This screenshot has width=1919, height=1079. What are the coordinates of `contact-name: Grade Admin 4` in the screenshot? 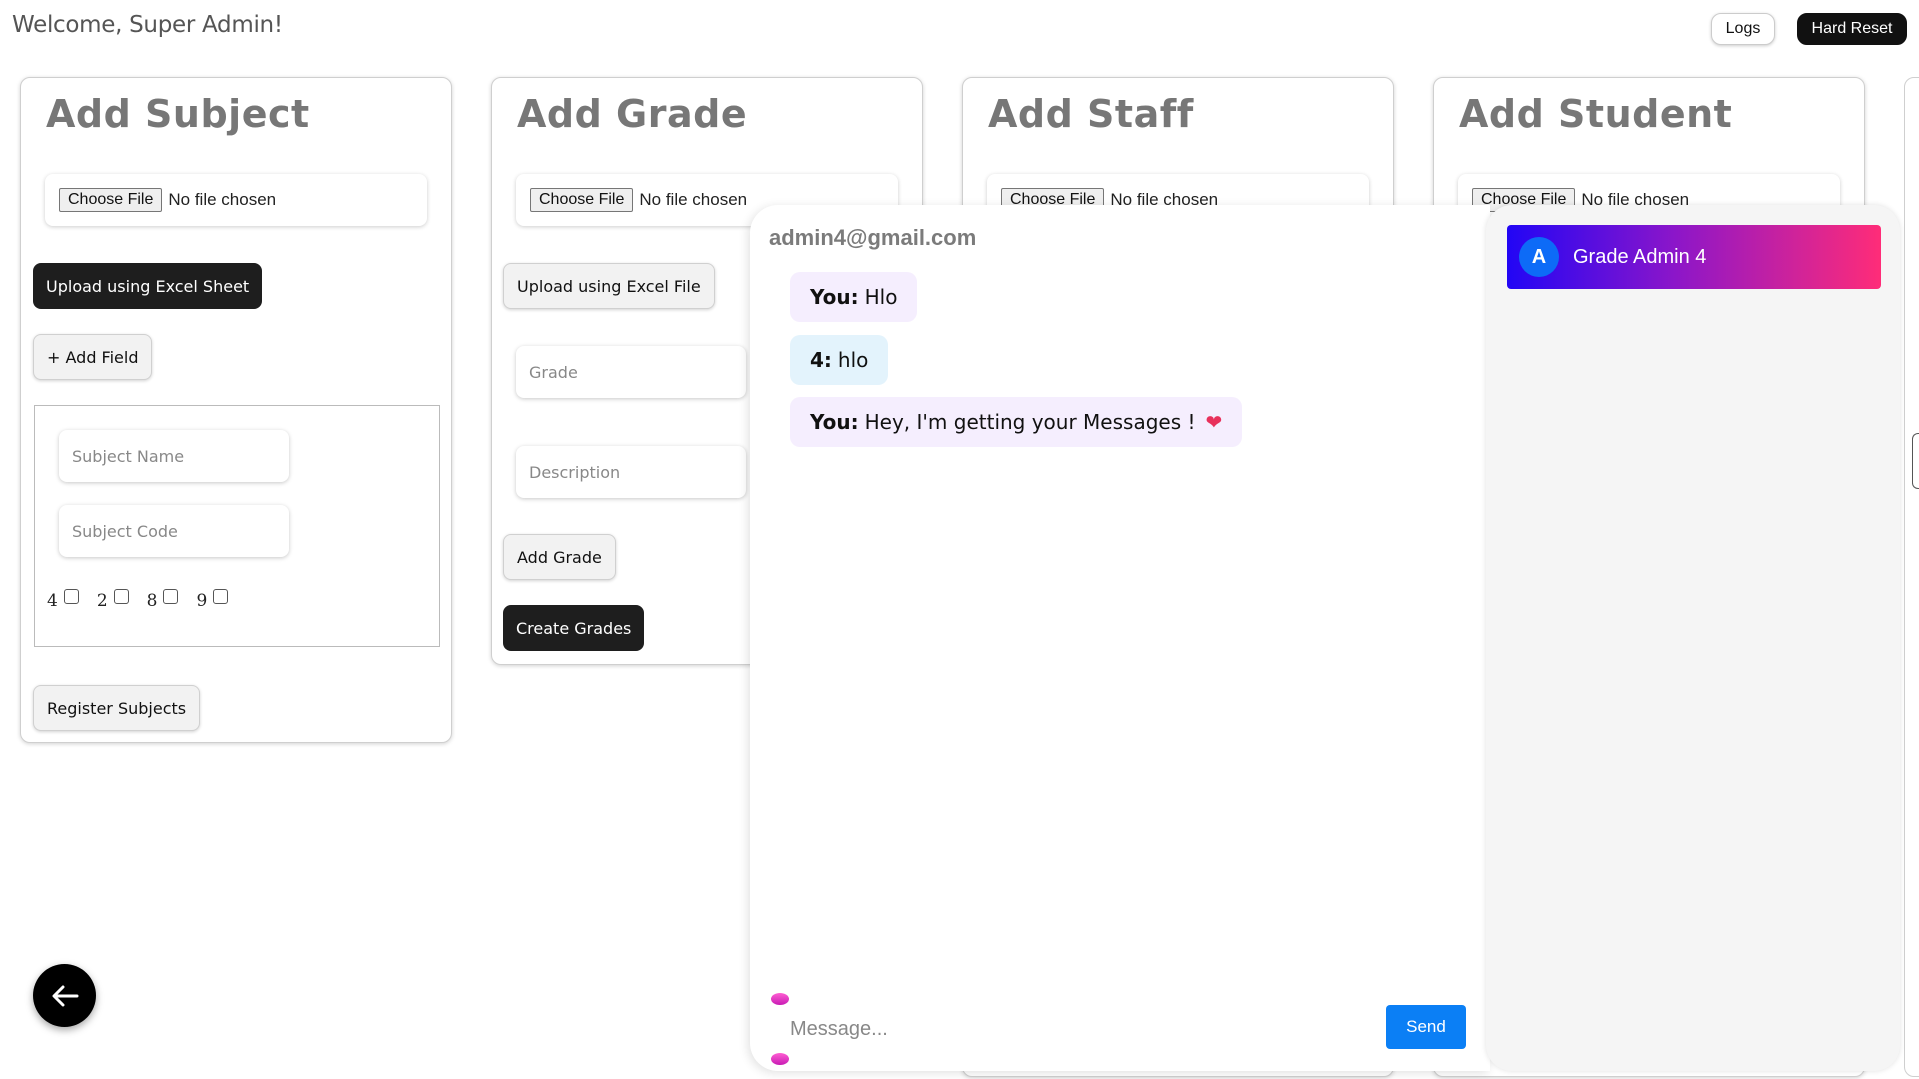 It's located at (1640, 256).